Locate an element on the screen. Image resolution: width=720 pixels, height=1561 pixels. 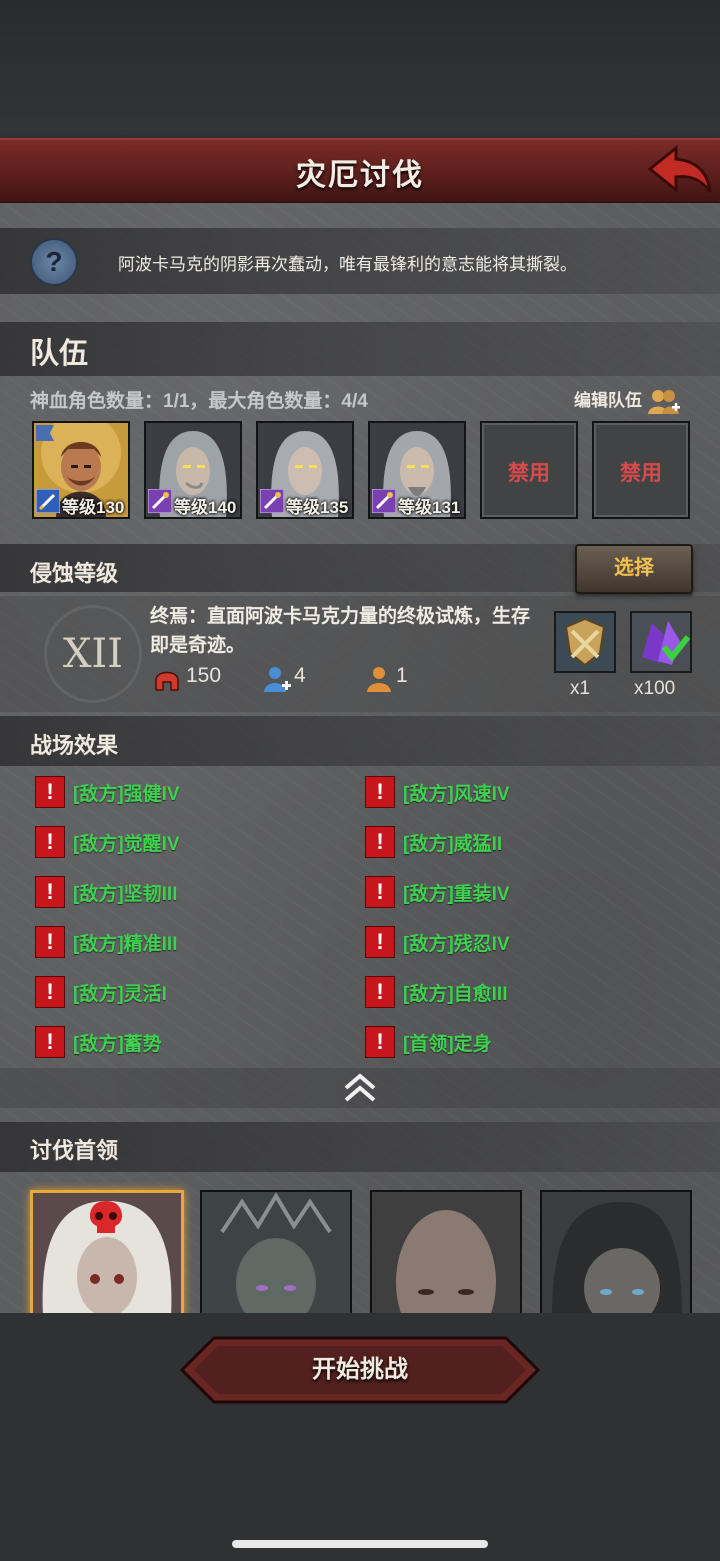
hero-level: 等级131 is located at coordinates (429, 507).